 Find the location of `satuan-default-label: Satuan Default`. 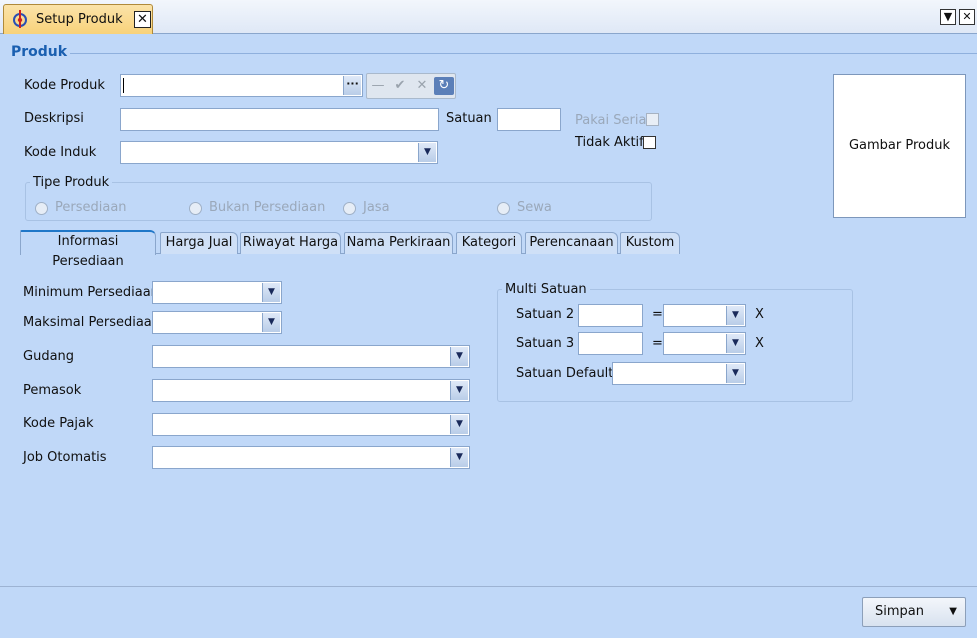

satuan-default-label: Satuan Default is located at coordinates (565, 373).